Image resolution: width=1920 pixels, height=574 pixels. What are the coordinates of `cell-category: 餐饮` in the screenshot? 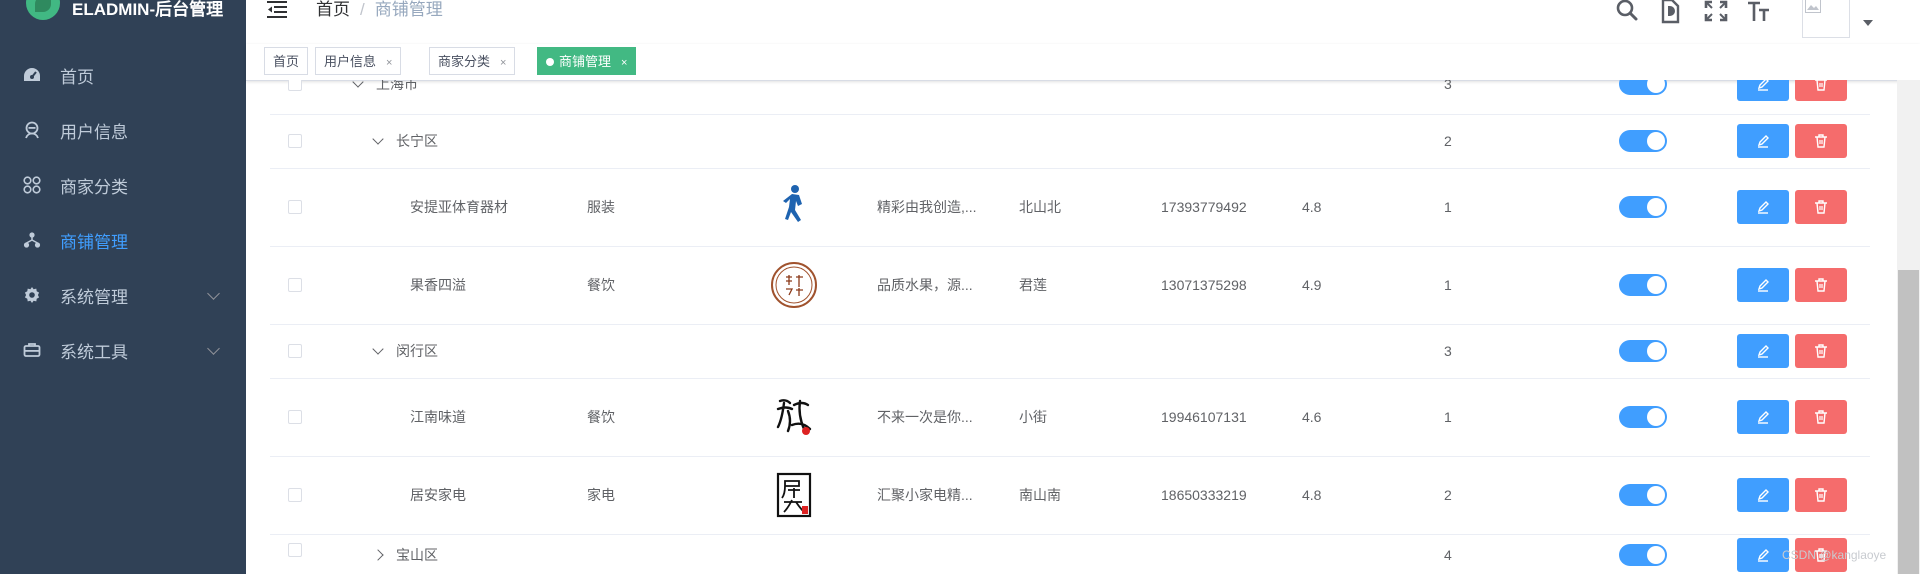 It's located at (601, 417).